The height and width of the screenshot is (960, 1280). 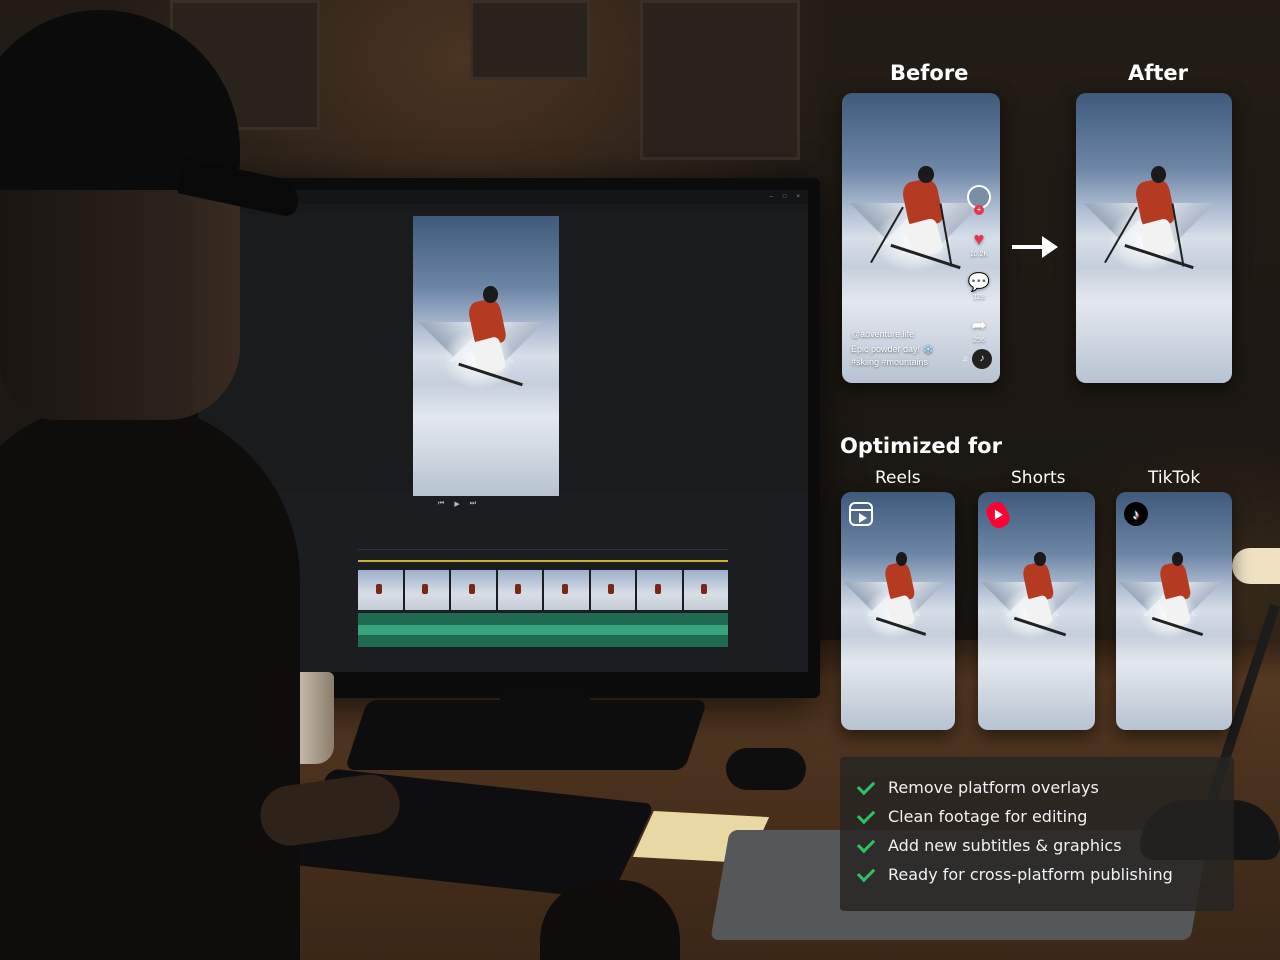 I want to click on step-forward-icon: ⏭, so click(x=473, y=504).